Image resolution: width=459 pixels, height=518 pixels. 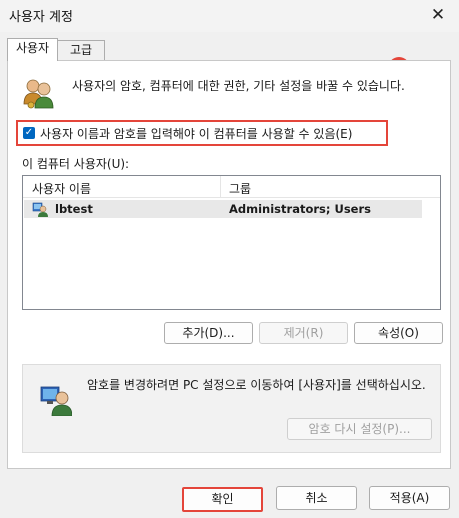 What do you see at coordinates (300, 209) in the screenshot?
I see `row-group: Administrators; Users` at bounding box center [300, 209].